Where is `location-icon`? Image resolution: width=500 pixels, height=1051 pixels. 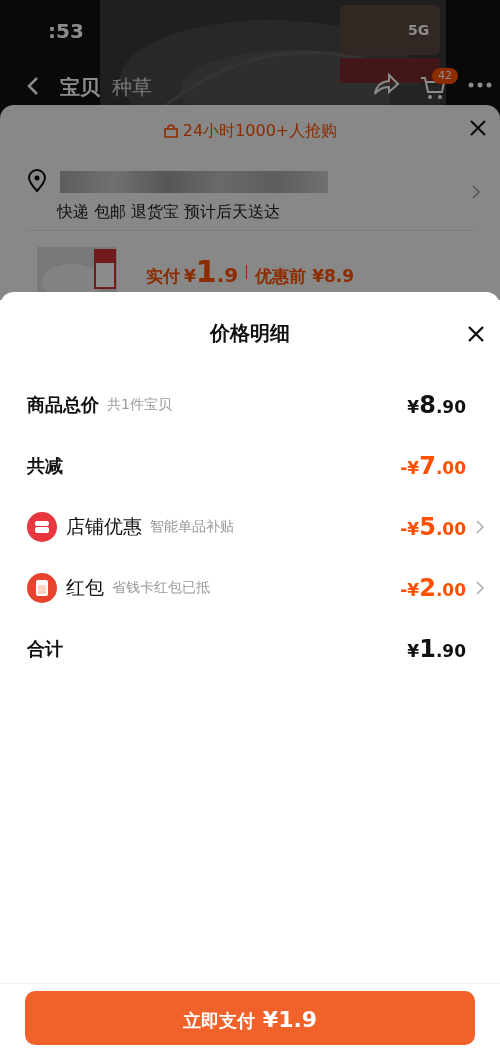 location-icon is located at coordinates (37, 181).